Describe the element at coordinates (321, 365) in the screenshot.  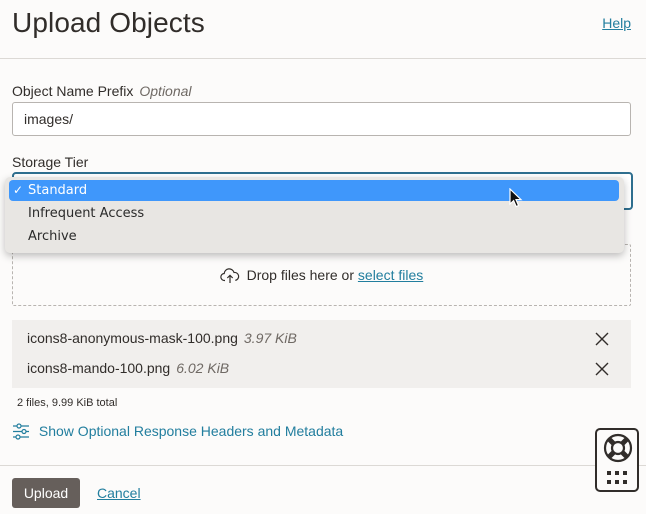
I see `file-row: icons8-mando-100.png 6.02 KiB` at that location.